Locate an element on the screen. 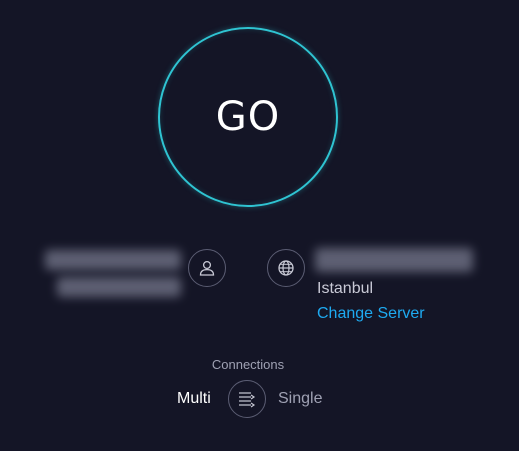 Image resolution: width=519 pixels, height=451 pixels. go-button: GO is located at coordinates (248, 117).